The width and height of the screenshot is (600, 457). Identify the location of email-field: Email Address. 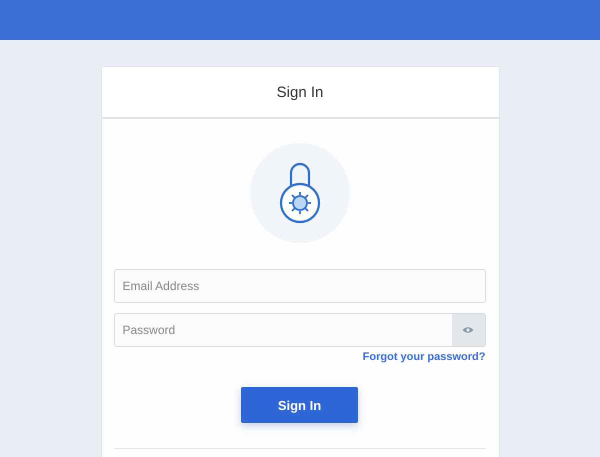
(300, 286).